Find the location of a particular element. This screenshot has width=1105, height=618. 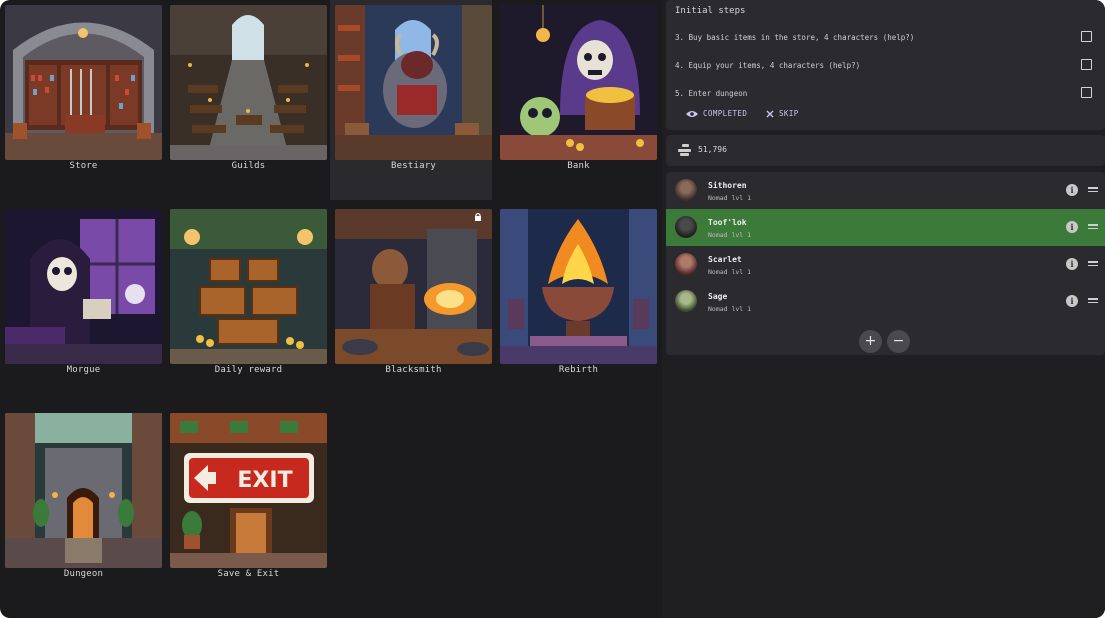

tile-daily-reward: Daily reward is located at coordinates (246, 293).